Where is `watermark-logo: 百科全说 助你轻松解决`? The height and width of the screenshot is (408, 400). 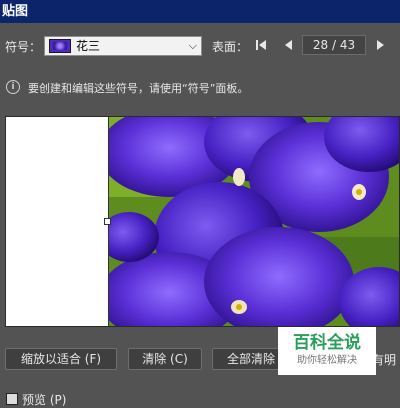 watermark-logo: 百科全说 助你轻松解决 is located at coordinates (327, 351).